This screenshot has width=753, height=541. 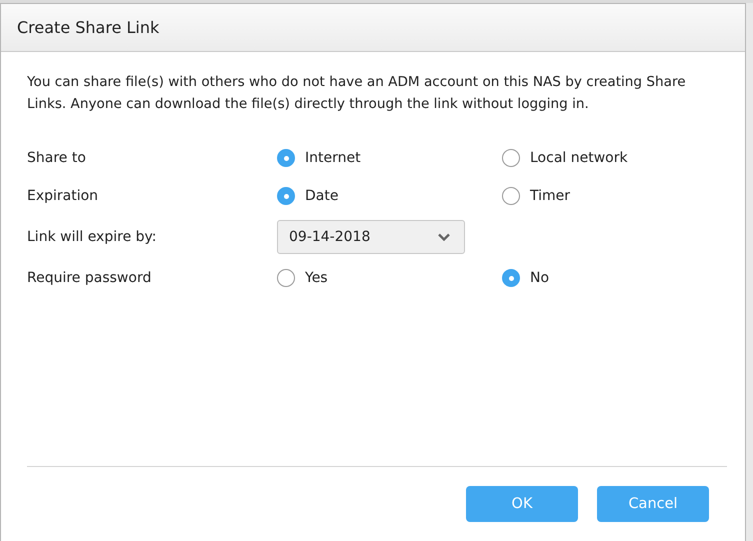 I want to click on field-label: Link will expire by:, so click(x=92, y=237).